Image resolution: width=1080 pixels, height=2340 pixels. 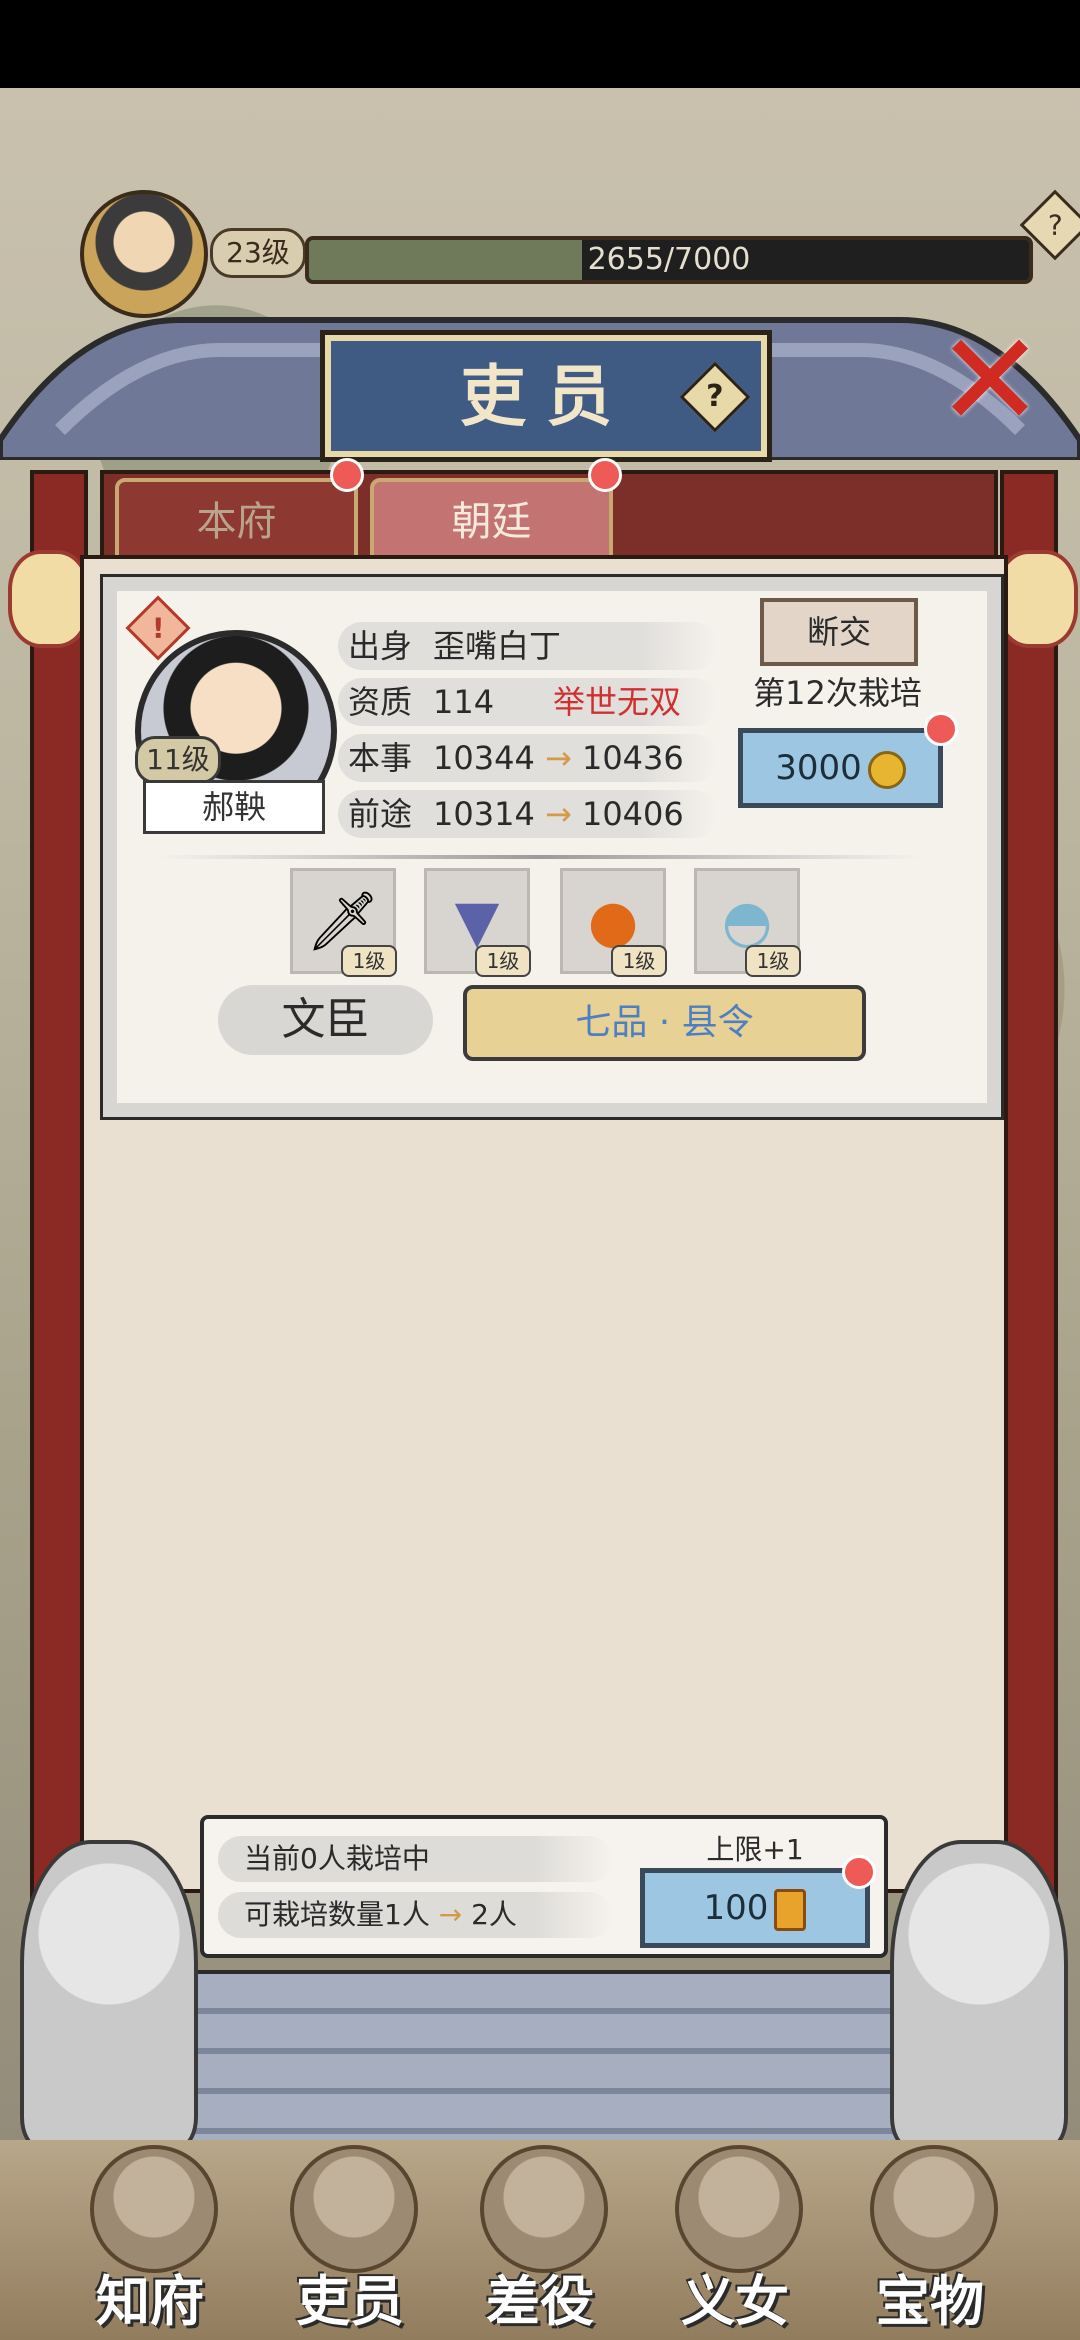 I want to click on nav-label: 差役, so click(x=540, y=2301).